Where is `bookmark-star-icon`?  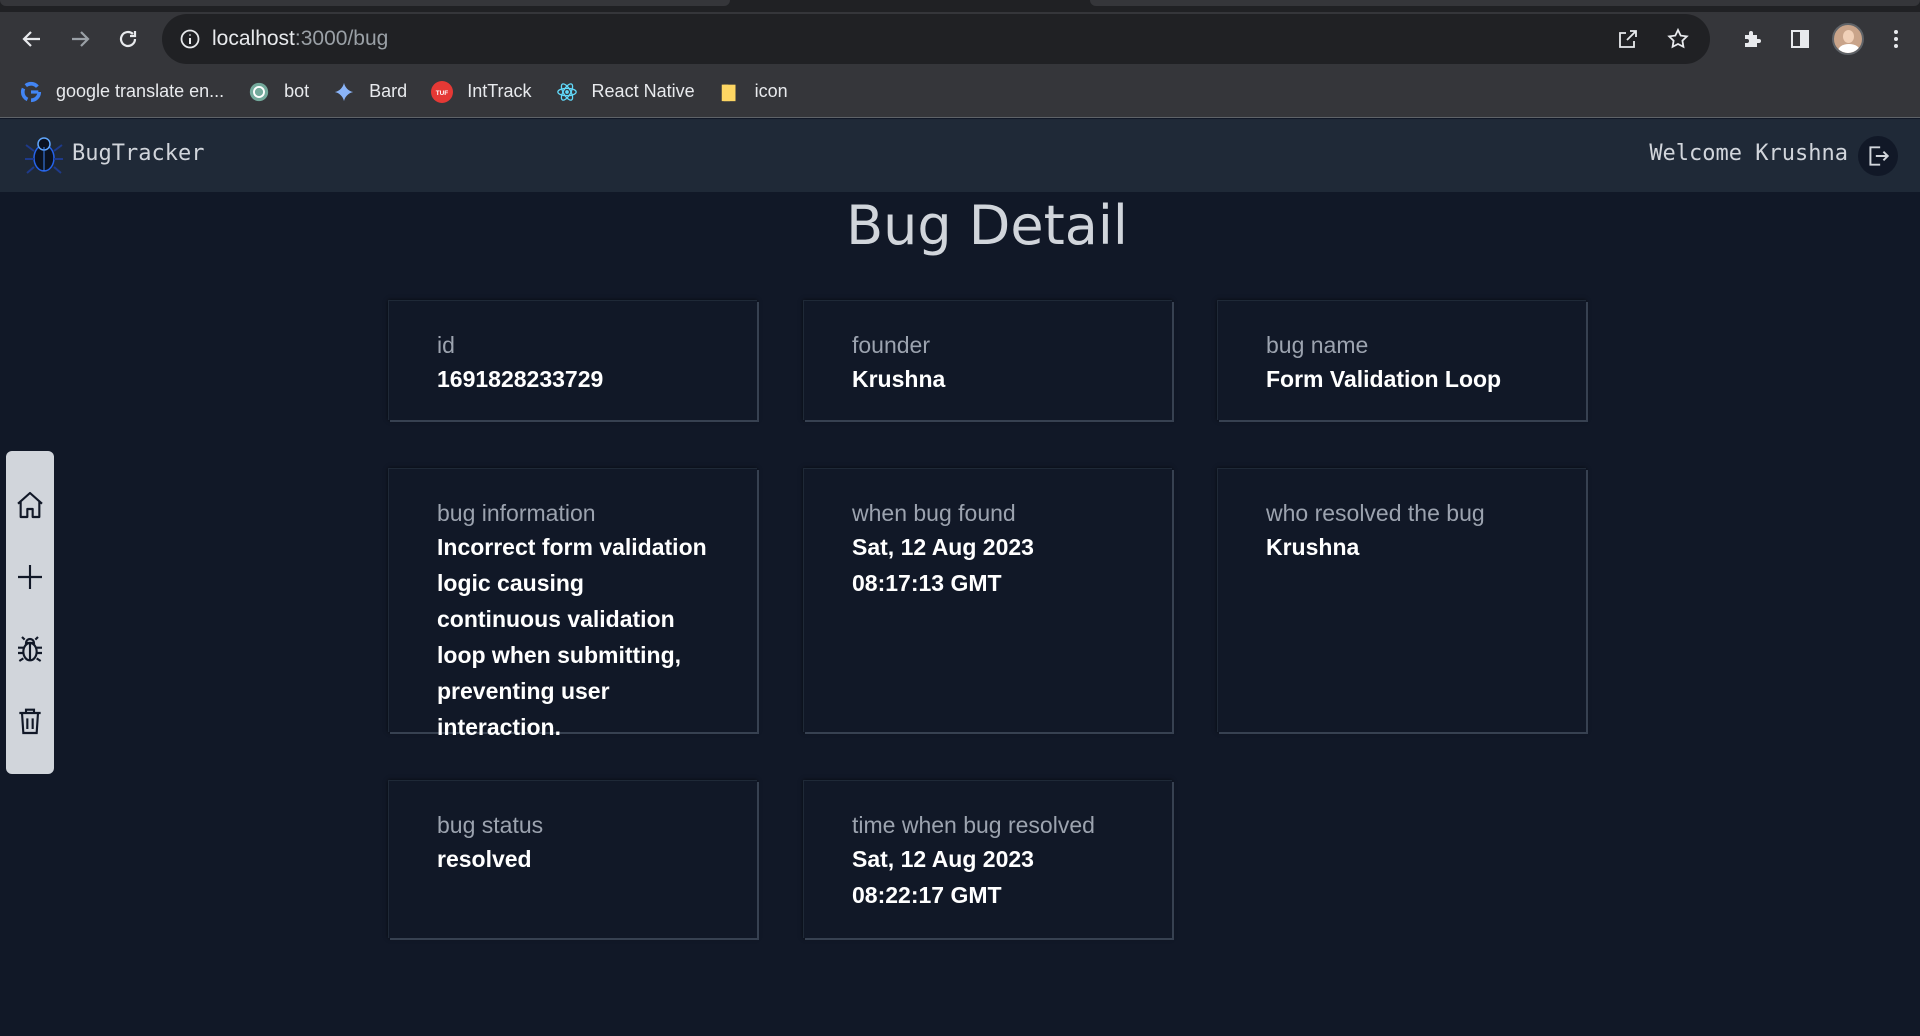 bookmark-star-icon is located at coordinates (1678, 39).